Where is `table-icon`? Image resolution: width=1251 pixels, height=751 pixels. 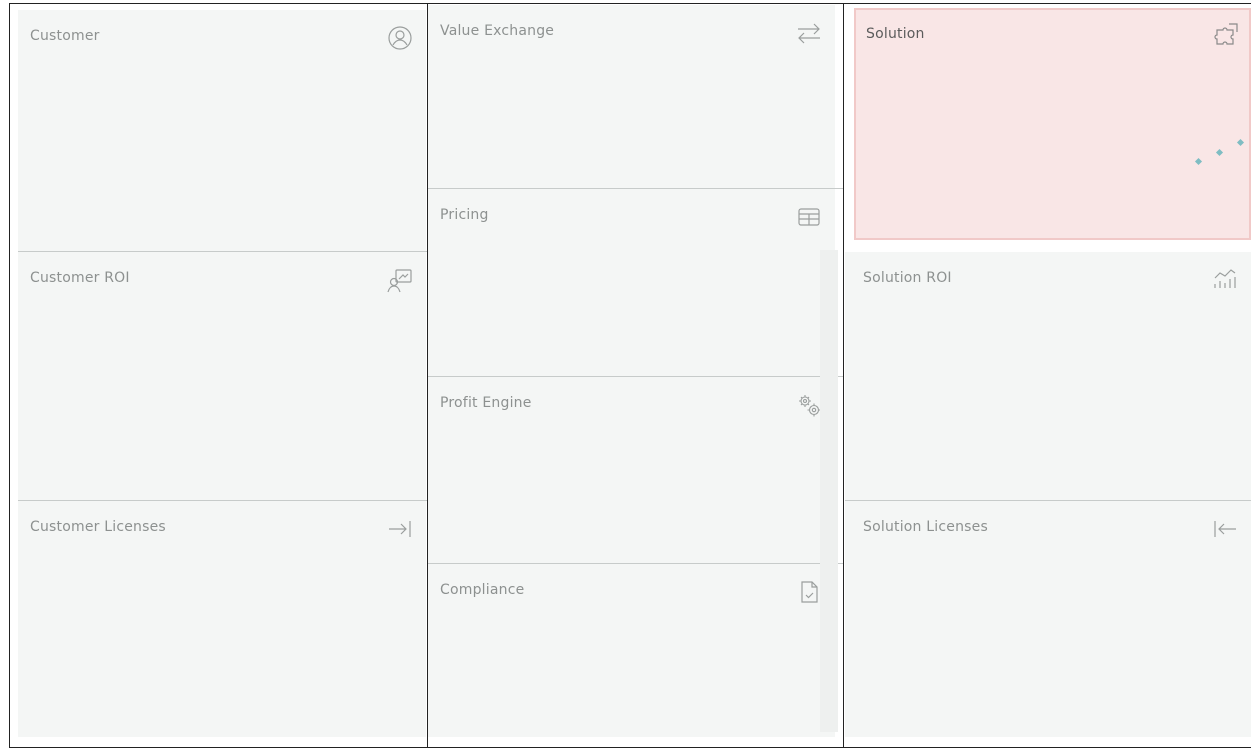
table-icon is located at coordinates (809, 217).